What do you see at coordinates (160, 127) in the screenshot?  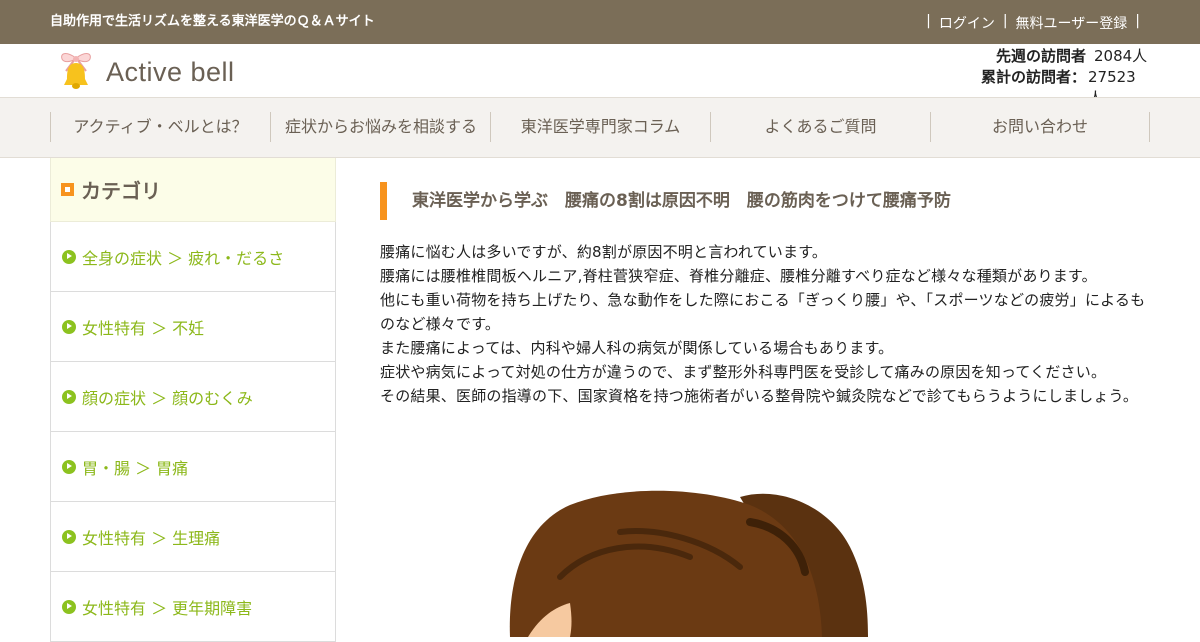 I see `nav-item-about: アクティブ・ベルとは？` at bounding box center [160, 127].